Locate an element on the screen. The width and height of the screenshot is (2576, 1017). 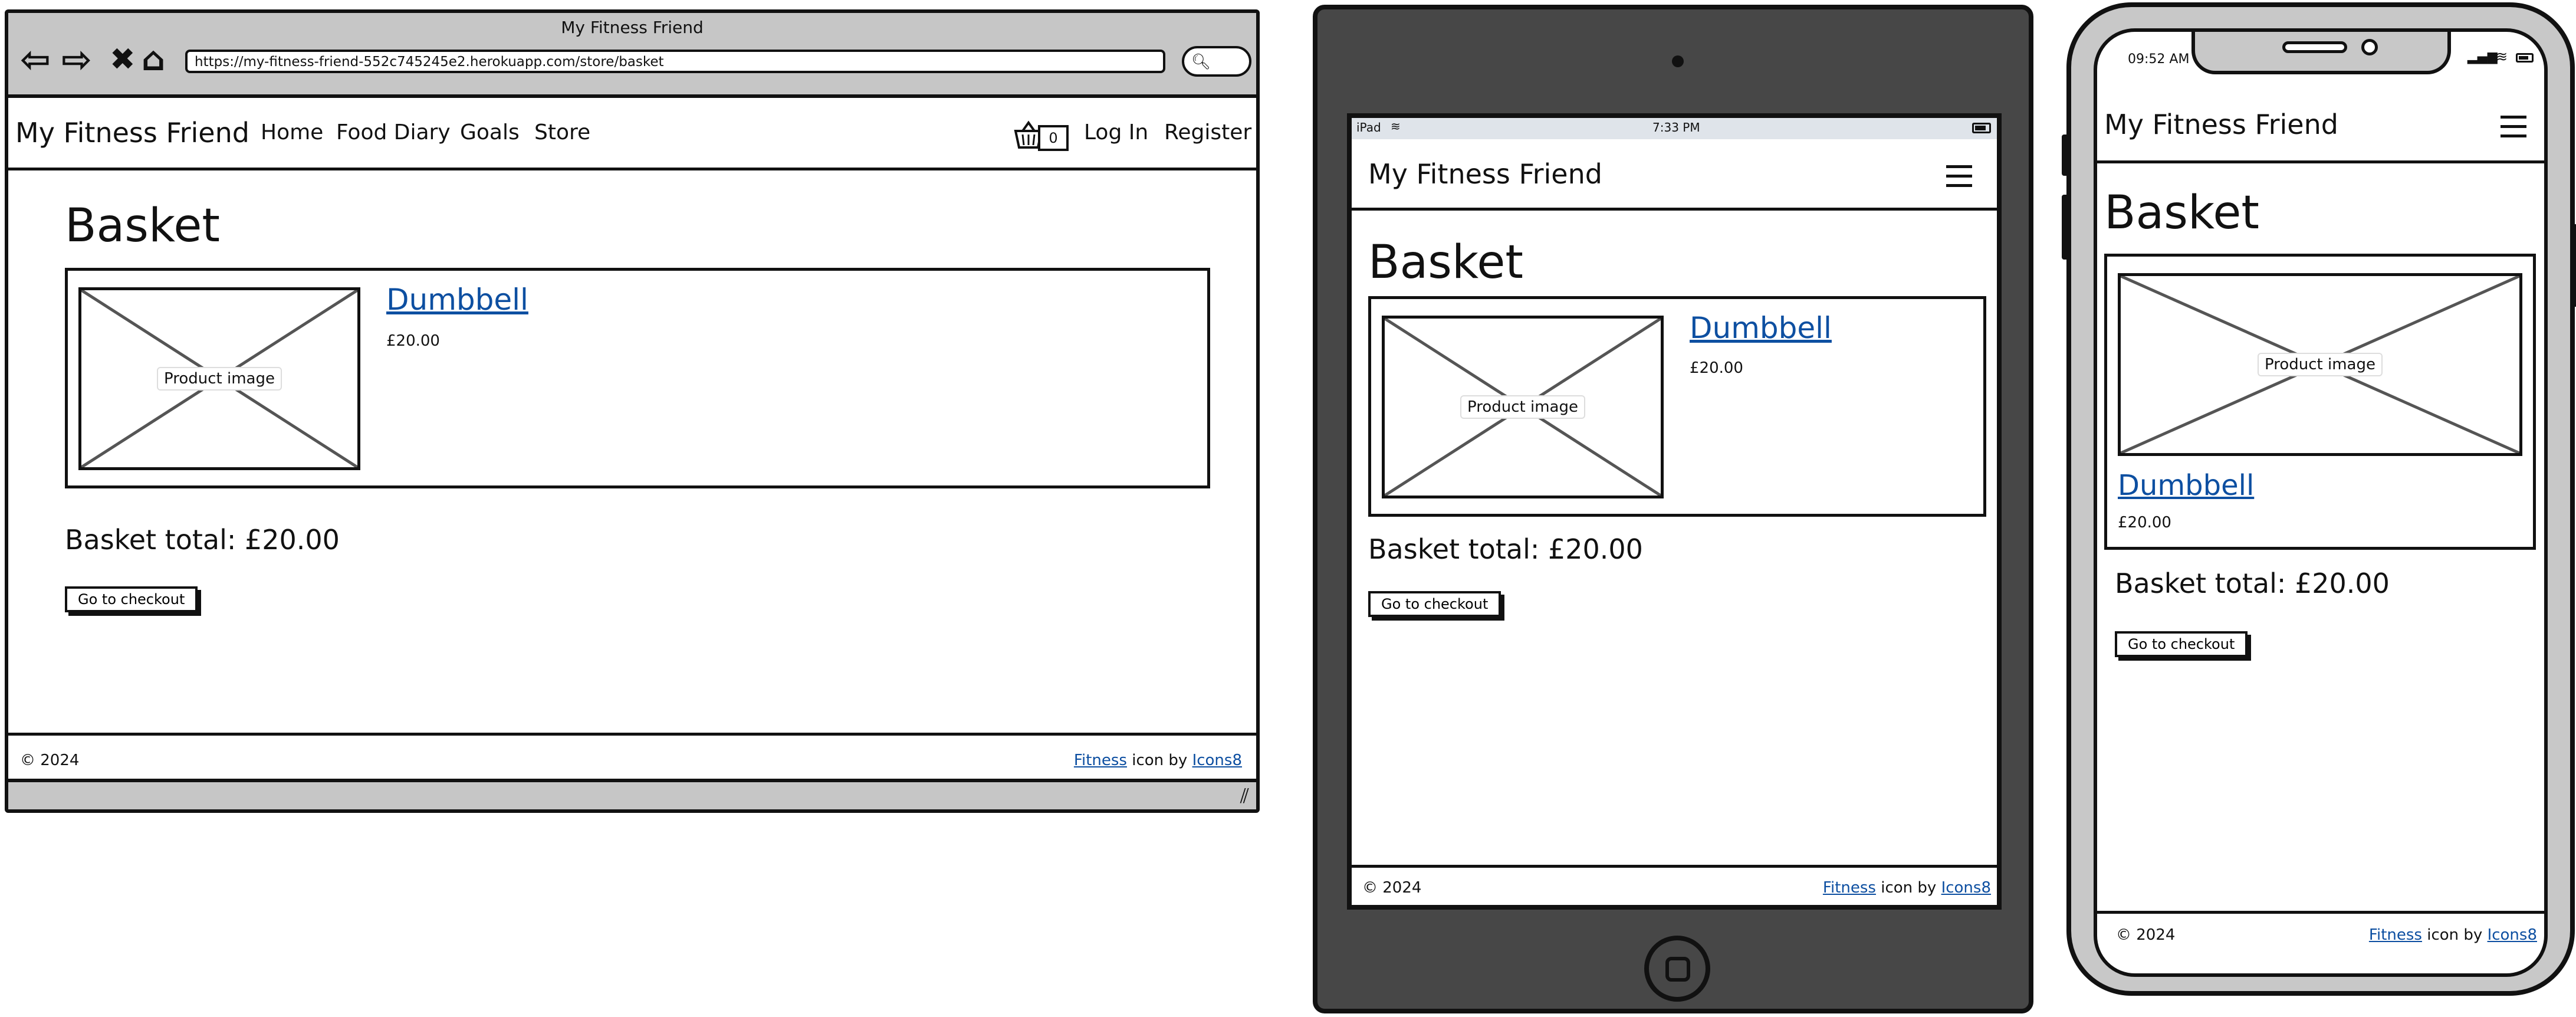
nav-food-diary: Food Diary is located at coordinates (393, 132).